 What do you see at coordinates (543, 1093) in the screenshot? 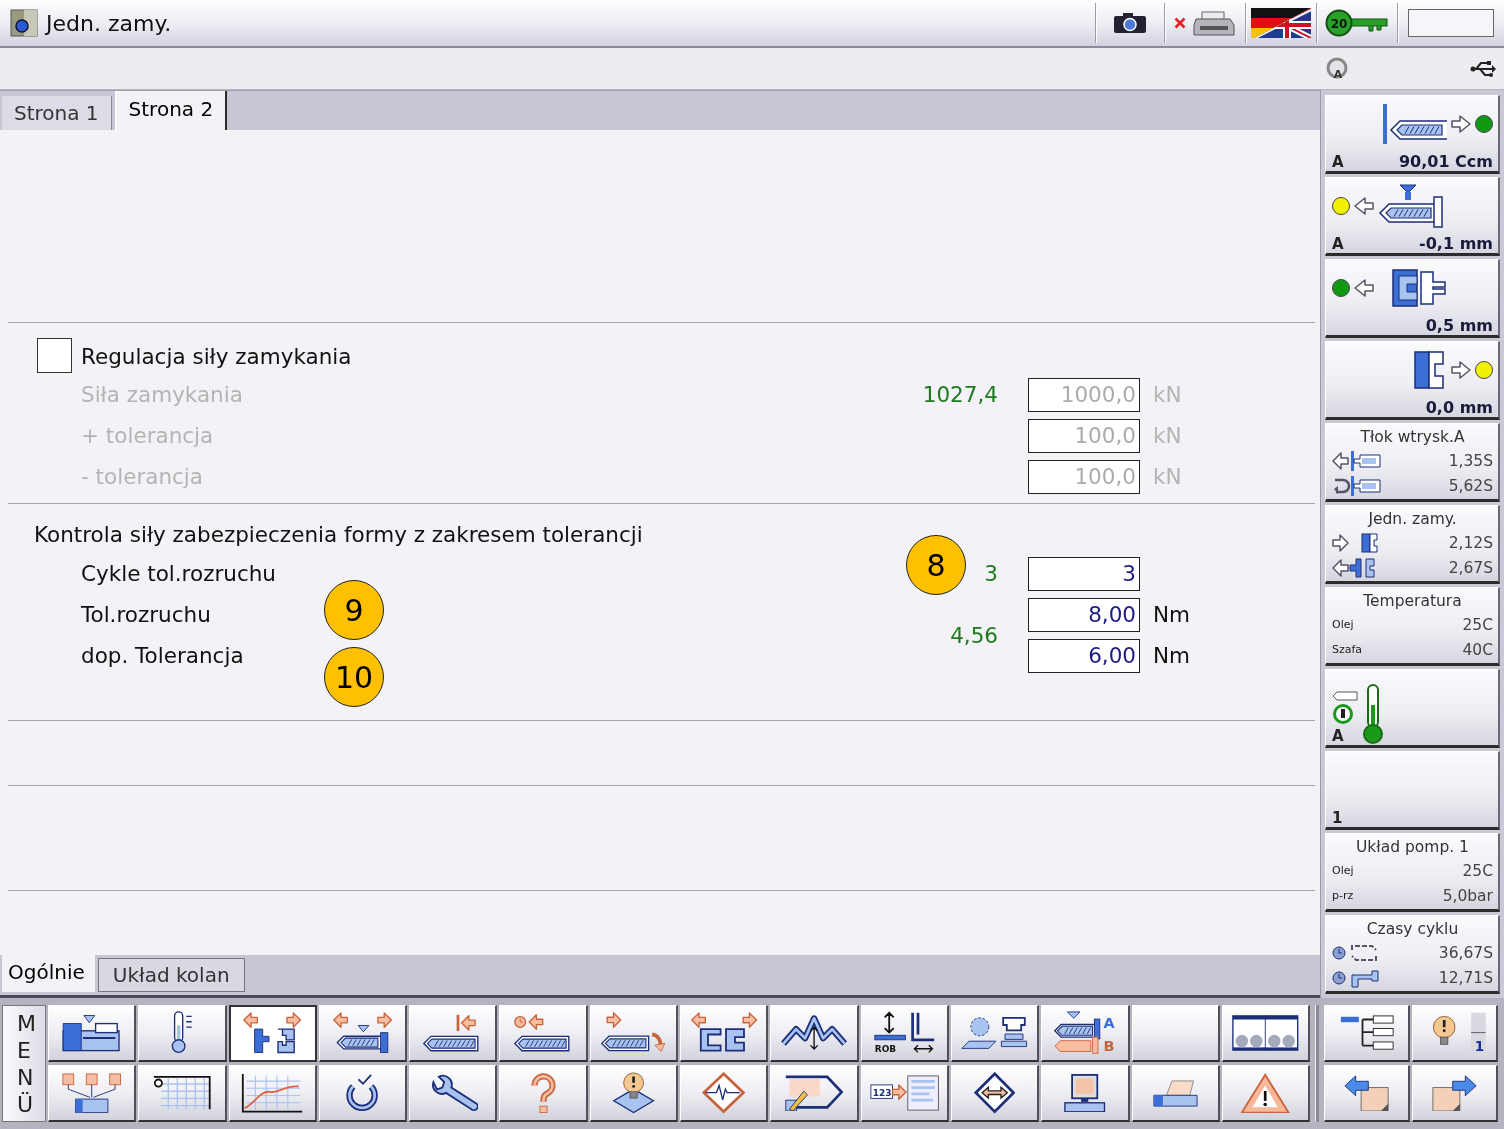
I see `help-icon` at bounding box center [543, 1093].